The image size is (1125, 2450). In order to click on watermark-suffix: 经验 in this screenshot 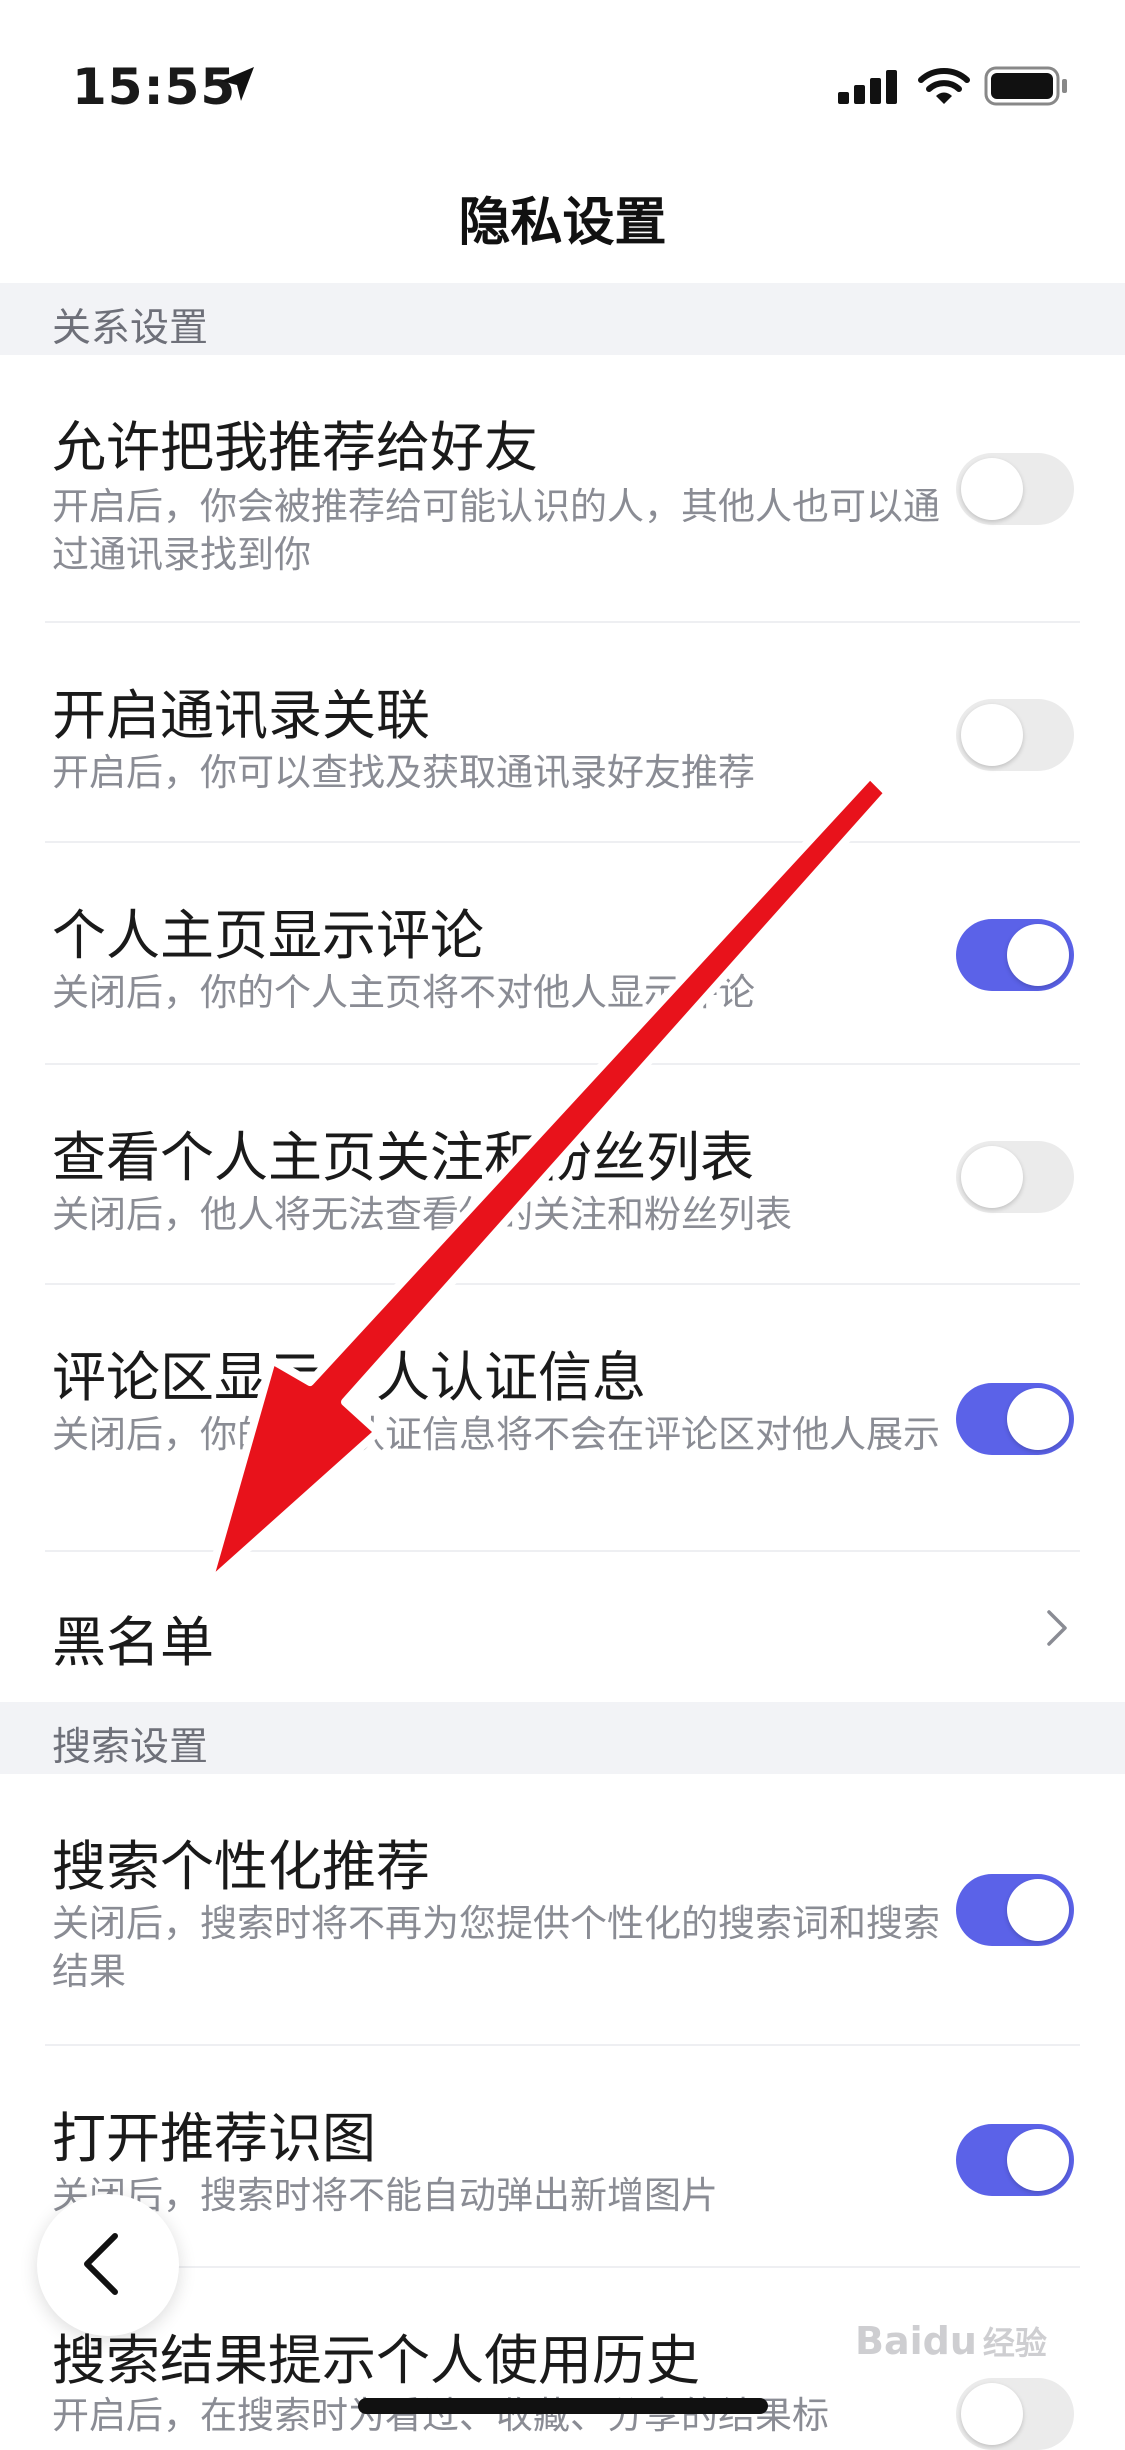, I will do `click(1014, 2343)`.